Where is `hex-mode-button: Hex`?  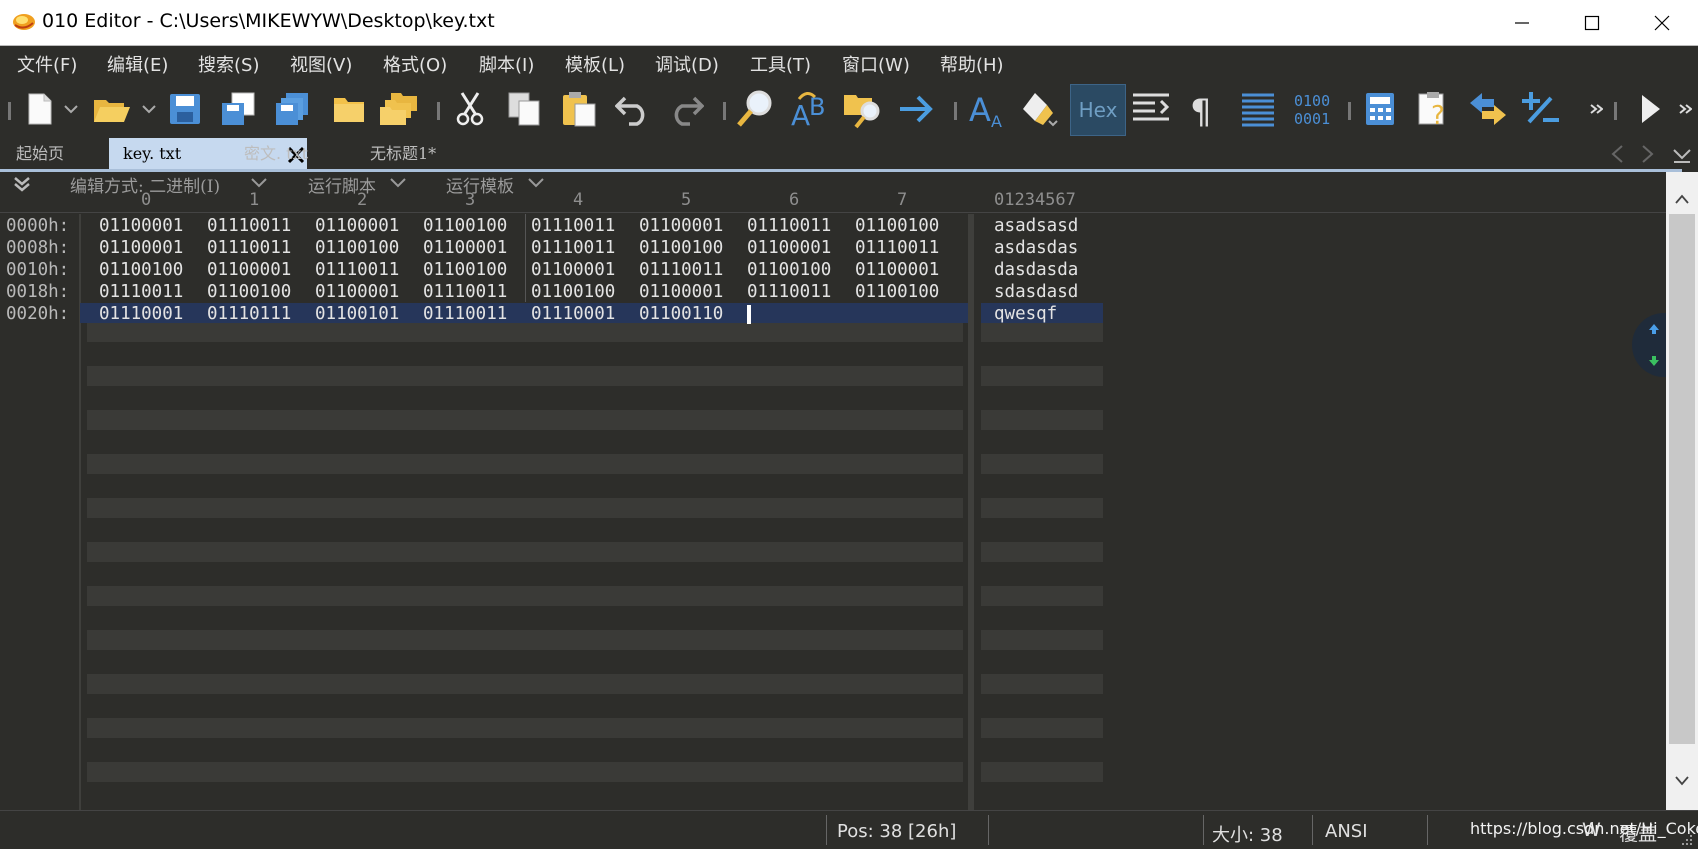 hex-mode-button: Hex is located at coordinates (1098, 110).